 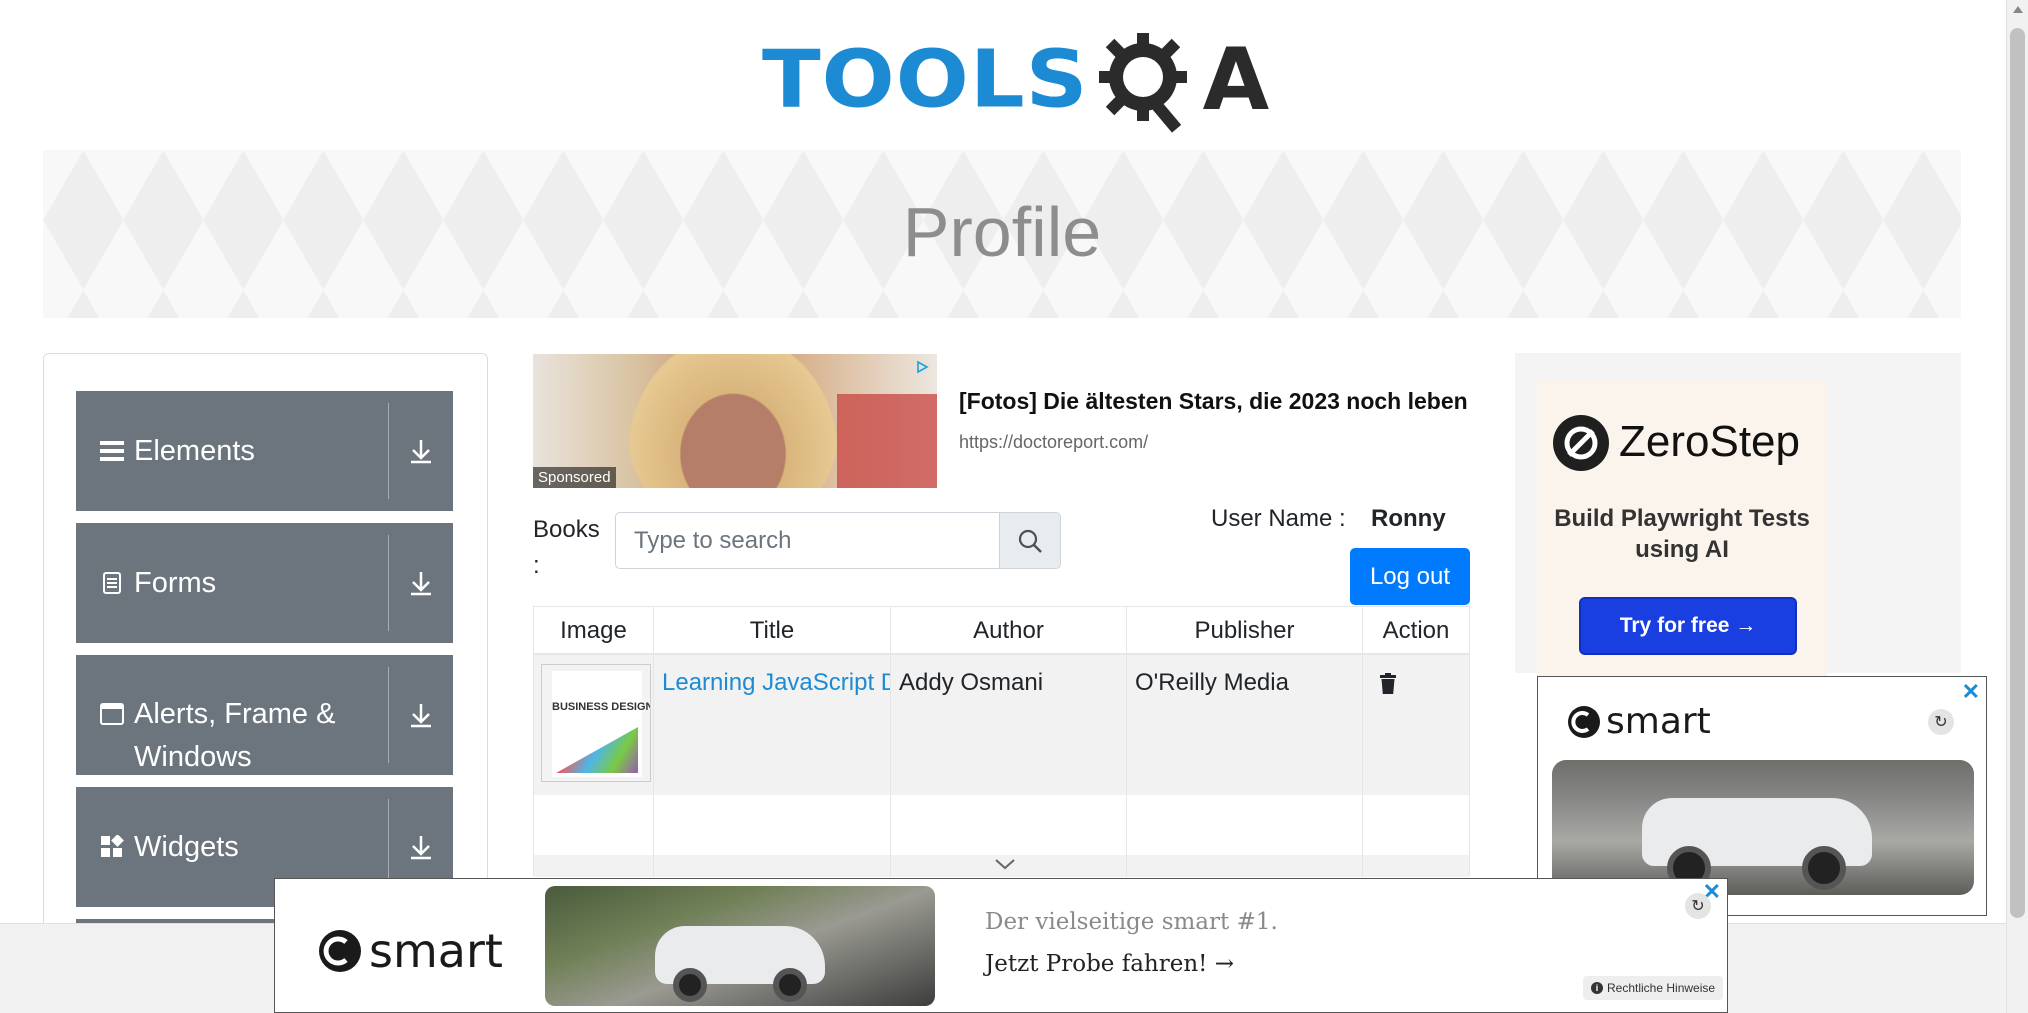 What do you see at coordinates (264, 715) in the screenshot?
I see `sidebar-group-alerts: Alerts, Frame & Windows` at bounding box center [264, 715].